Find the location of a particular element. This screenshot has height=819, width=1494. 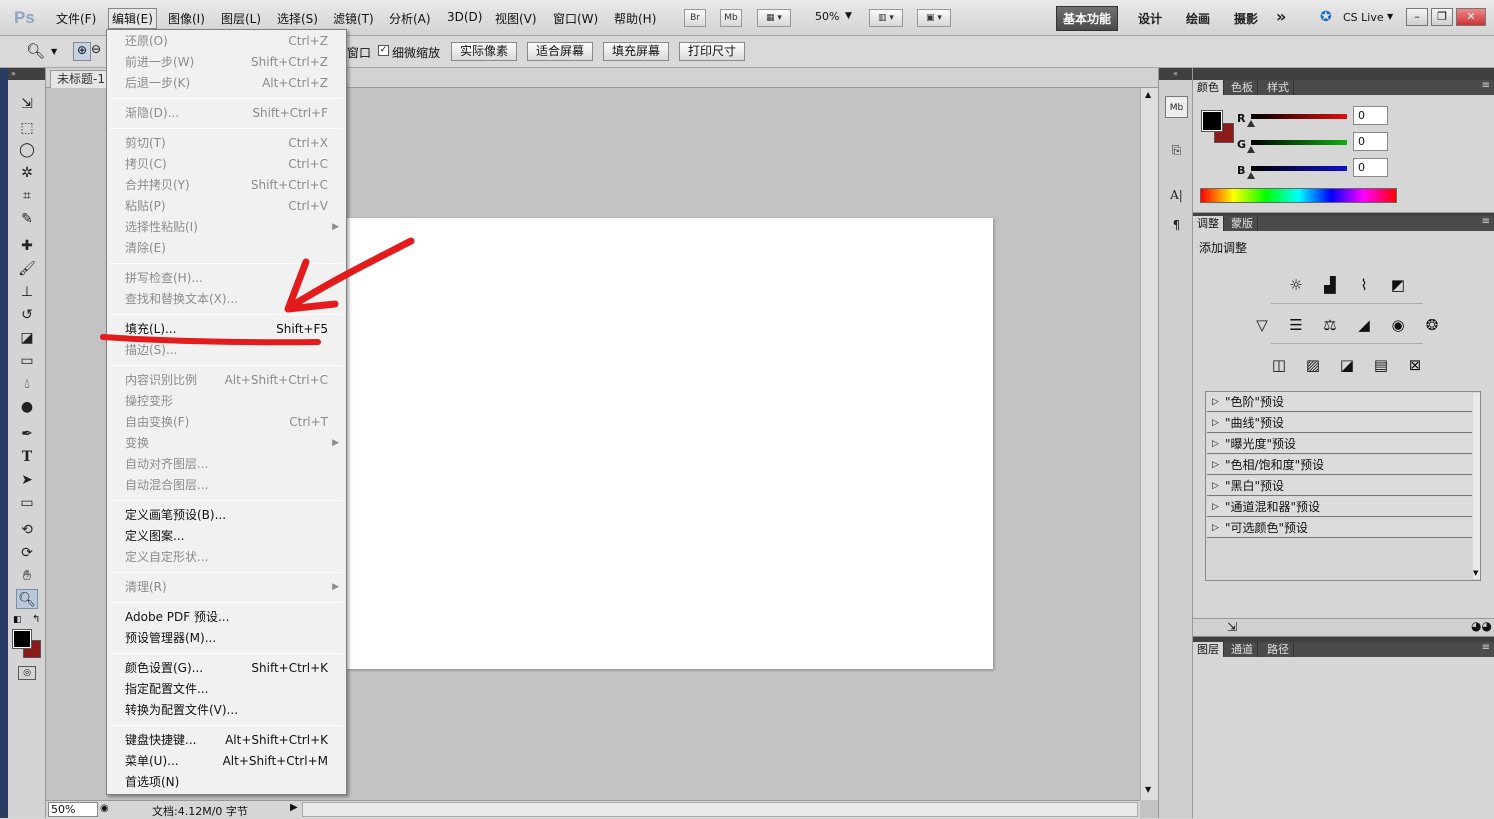

blur-tool-icon: 💧︎ is located at coordinates (27, 384).